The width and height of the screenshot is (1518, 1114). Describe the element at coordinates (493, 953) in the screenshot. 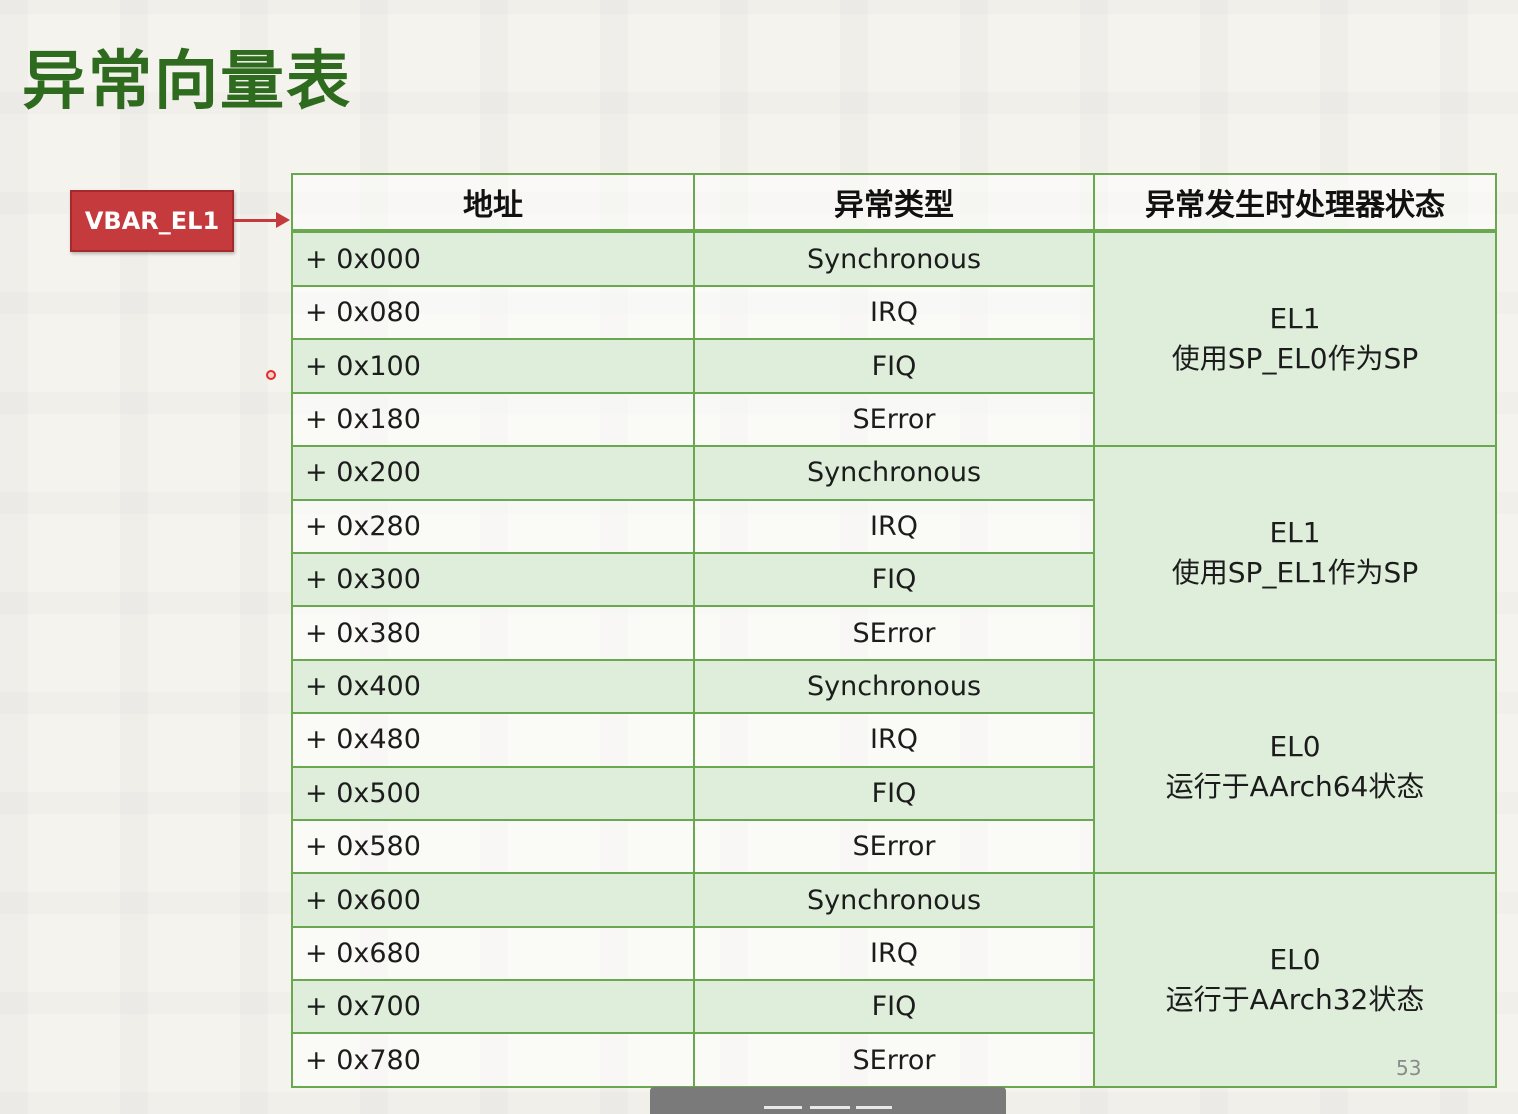

I see `address-cell: + 0x680` at that location.